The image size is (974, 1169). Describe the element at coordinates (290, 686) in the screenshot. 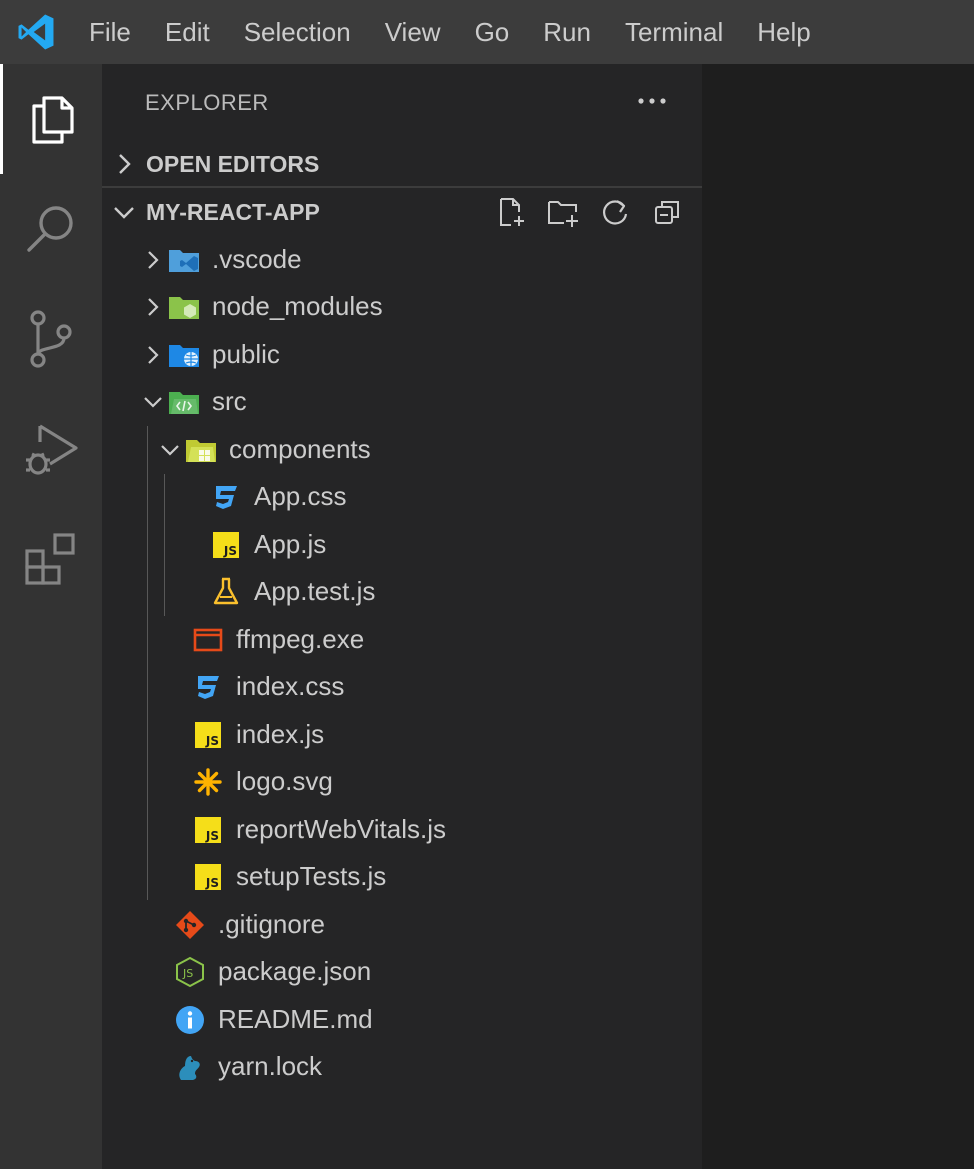

I see `tree-item-label: index.css` at that location.